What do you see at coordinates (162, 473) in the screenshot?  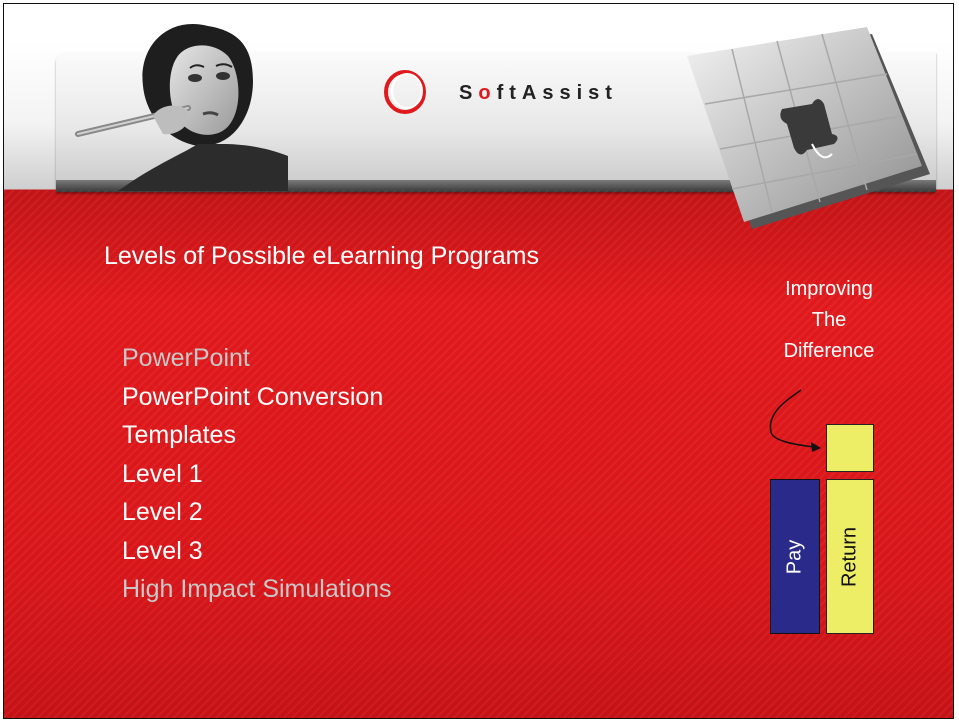 I see `list-item: Level 1` at bounding box center [162, 473].